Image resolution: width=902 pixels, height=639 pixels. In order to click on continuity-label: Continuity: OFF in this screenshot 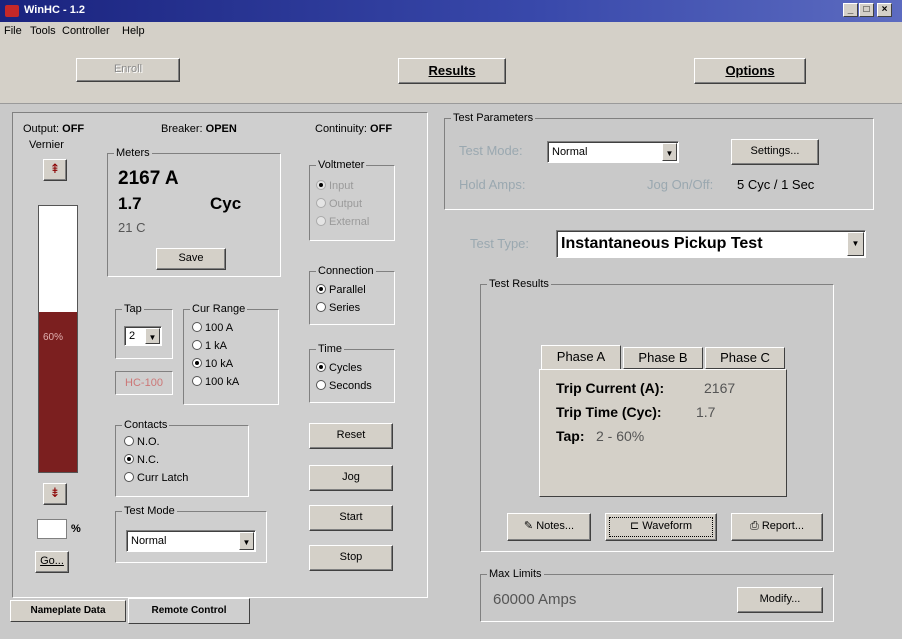, I will do `click(354, 129)`.